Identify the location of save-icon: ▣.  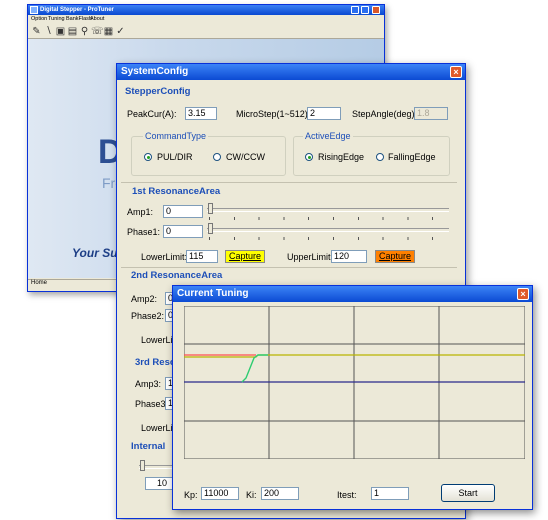
(60, 31).